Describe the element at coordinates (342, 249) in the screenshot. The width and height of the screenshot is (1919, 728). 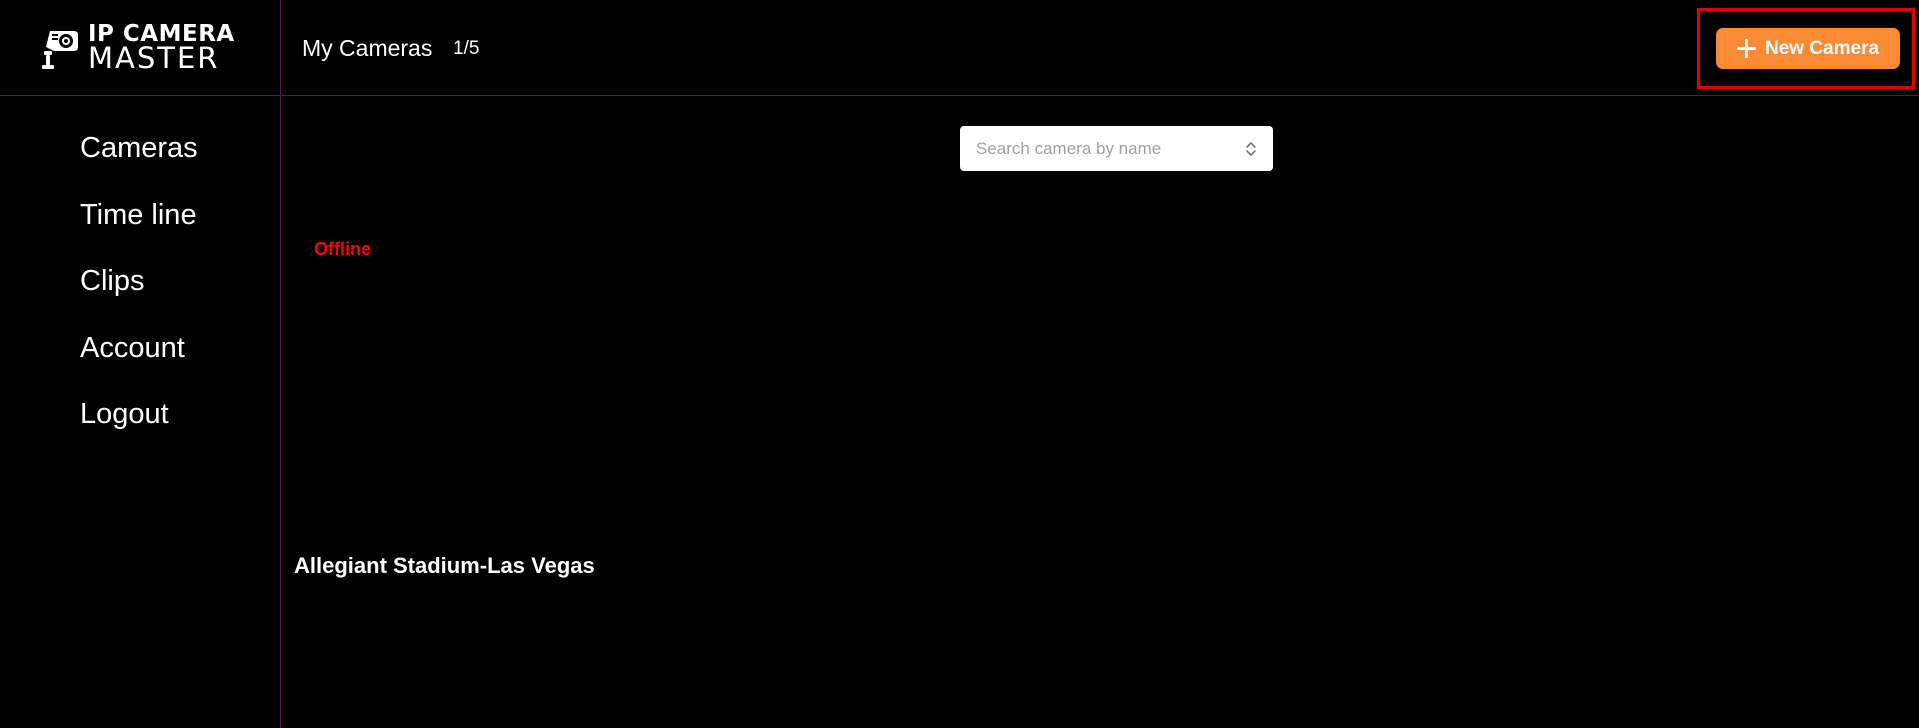
I see `status-badge: Offline` at that location.